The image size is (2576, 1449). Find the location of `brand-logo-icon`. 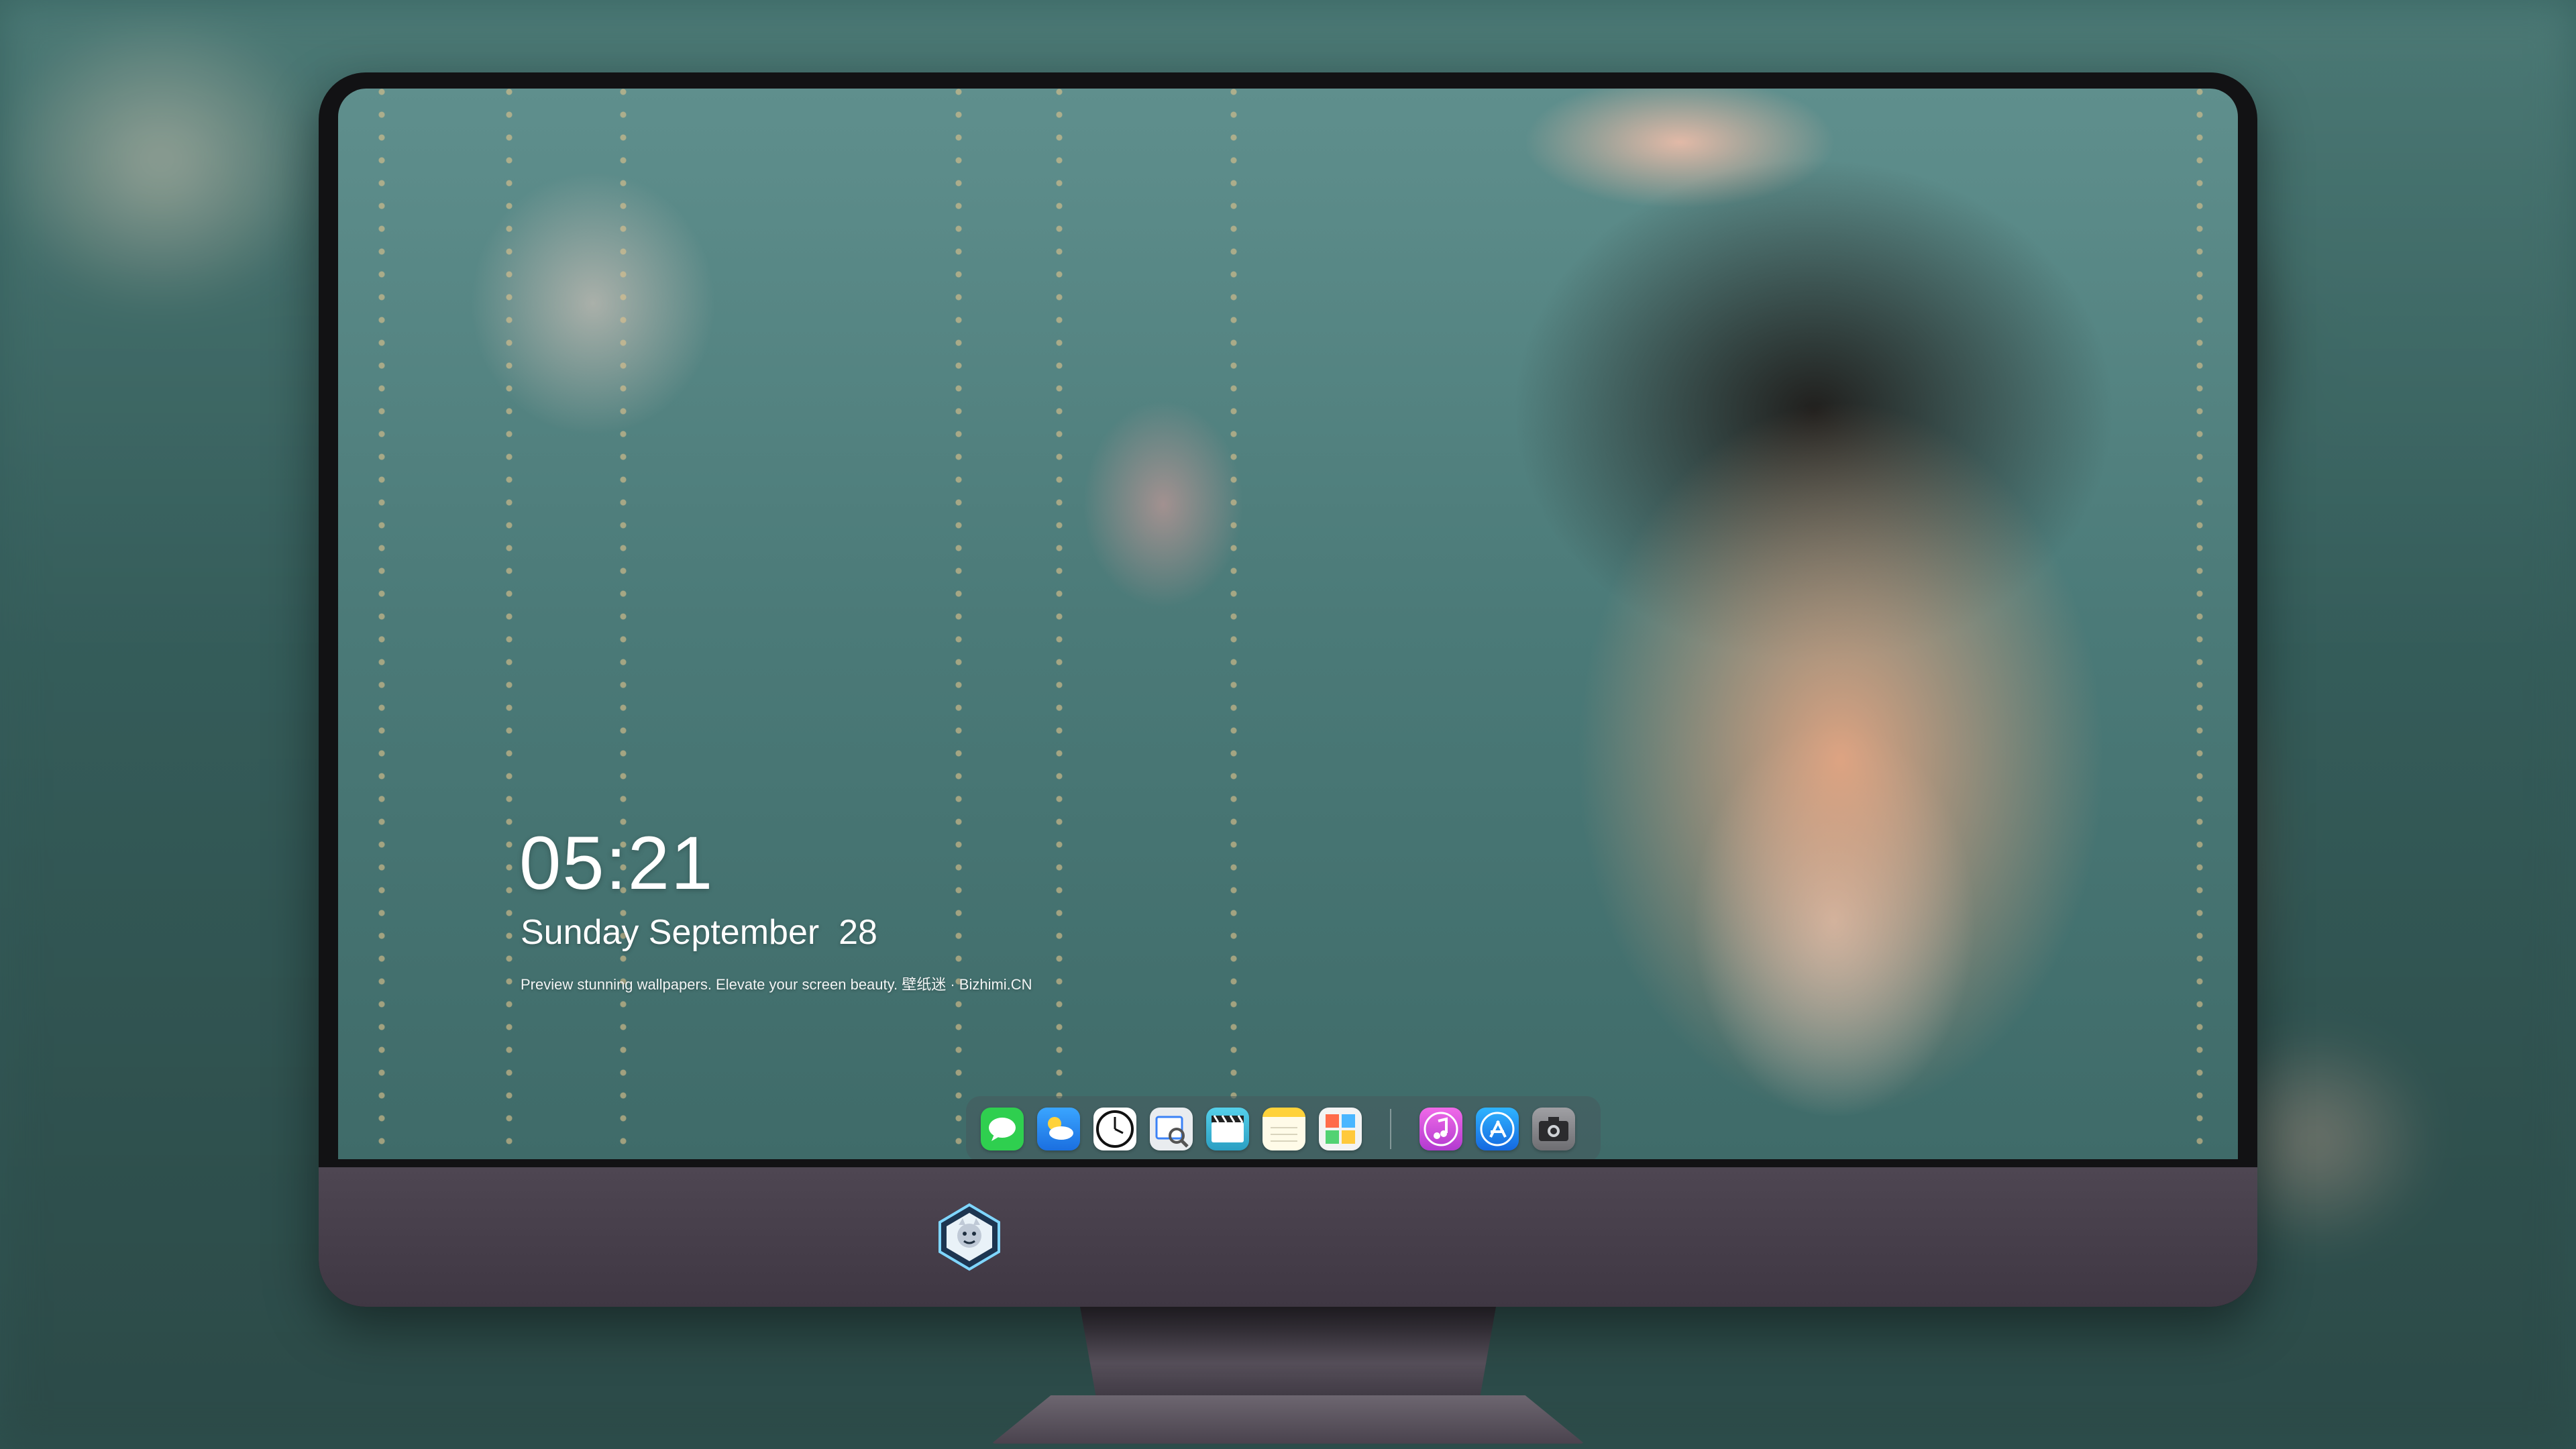

brand-logo-icon is located at coordinates (969, 1237).